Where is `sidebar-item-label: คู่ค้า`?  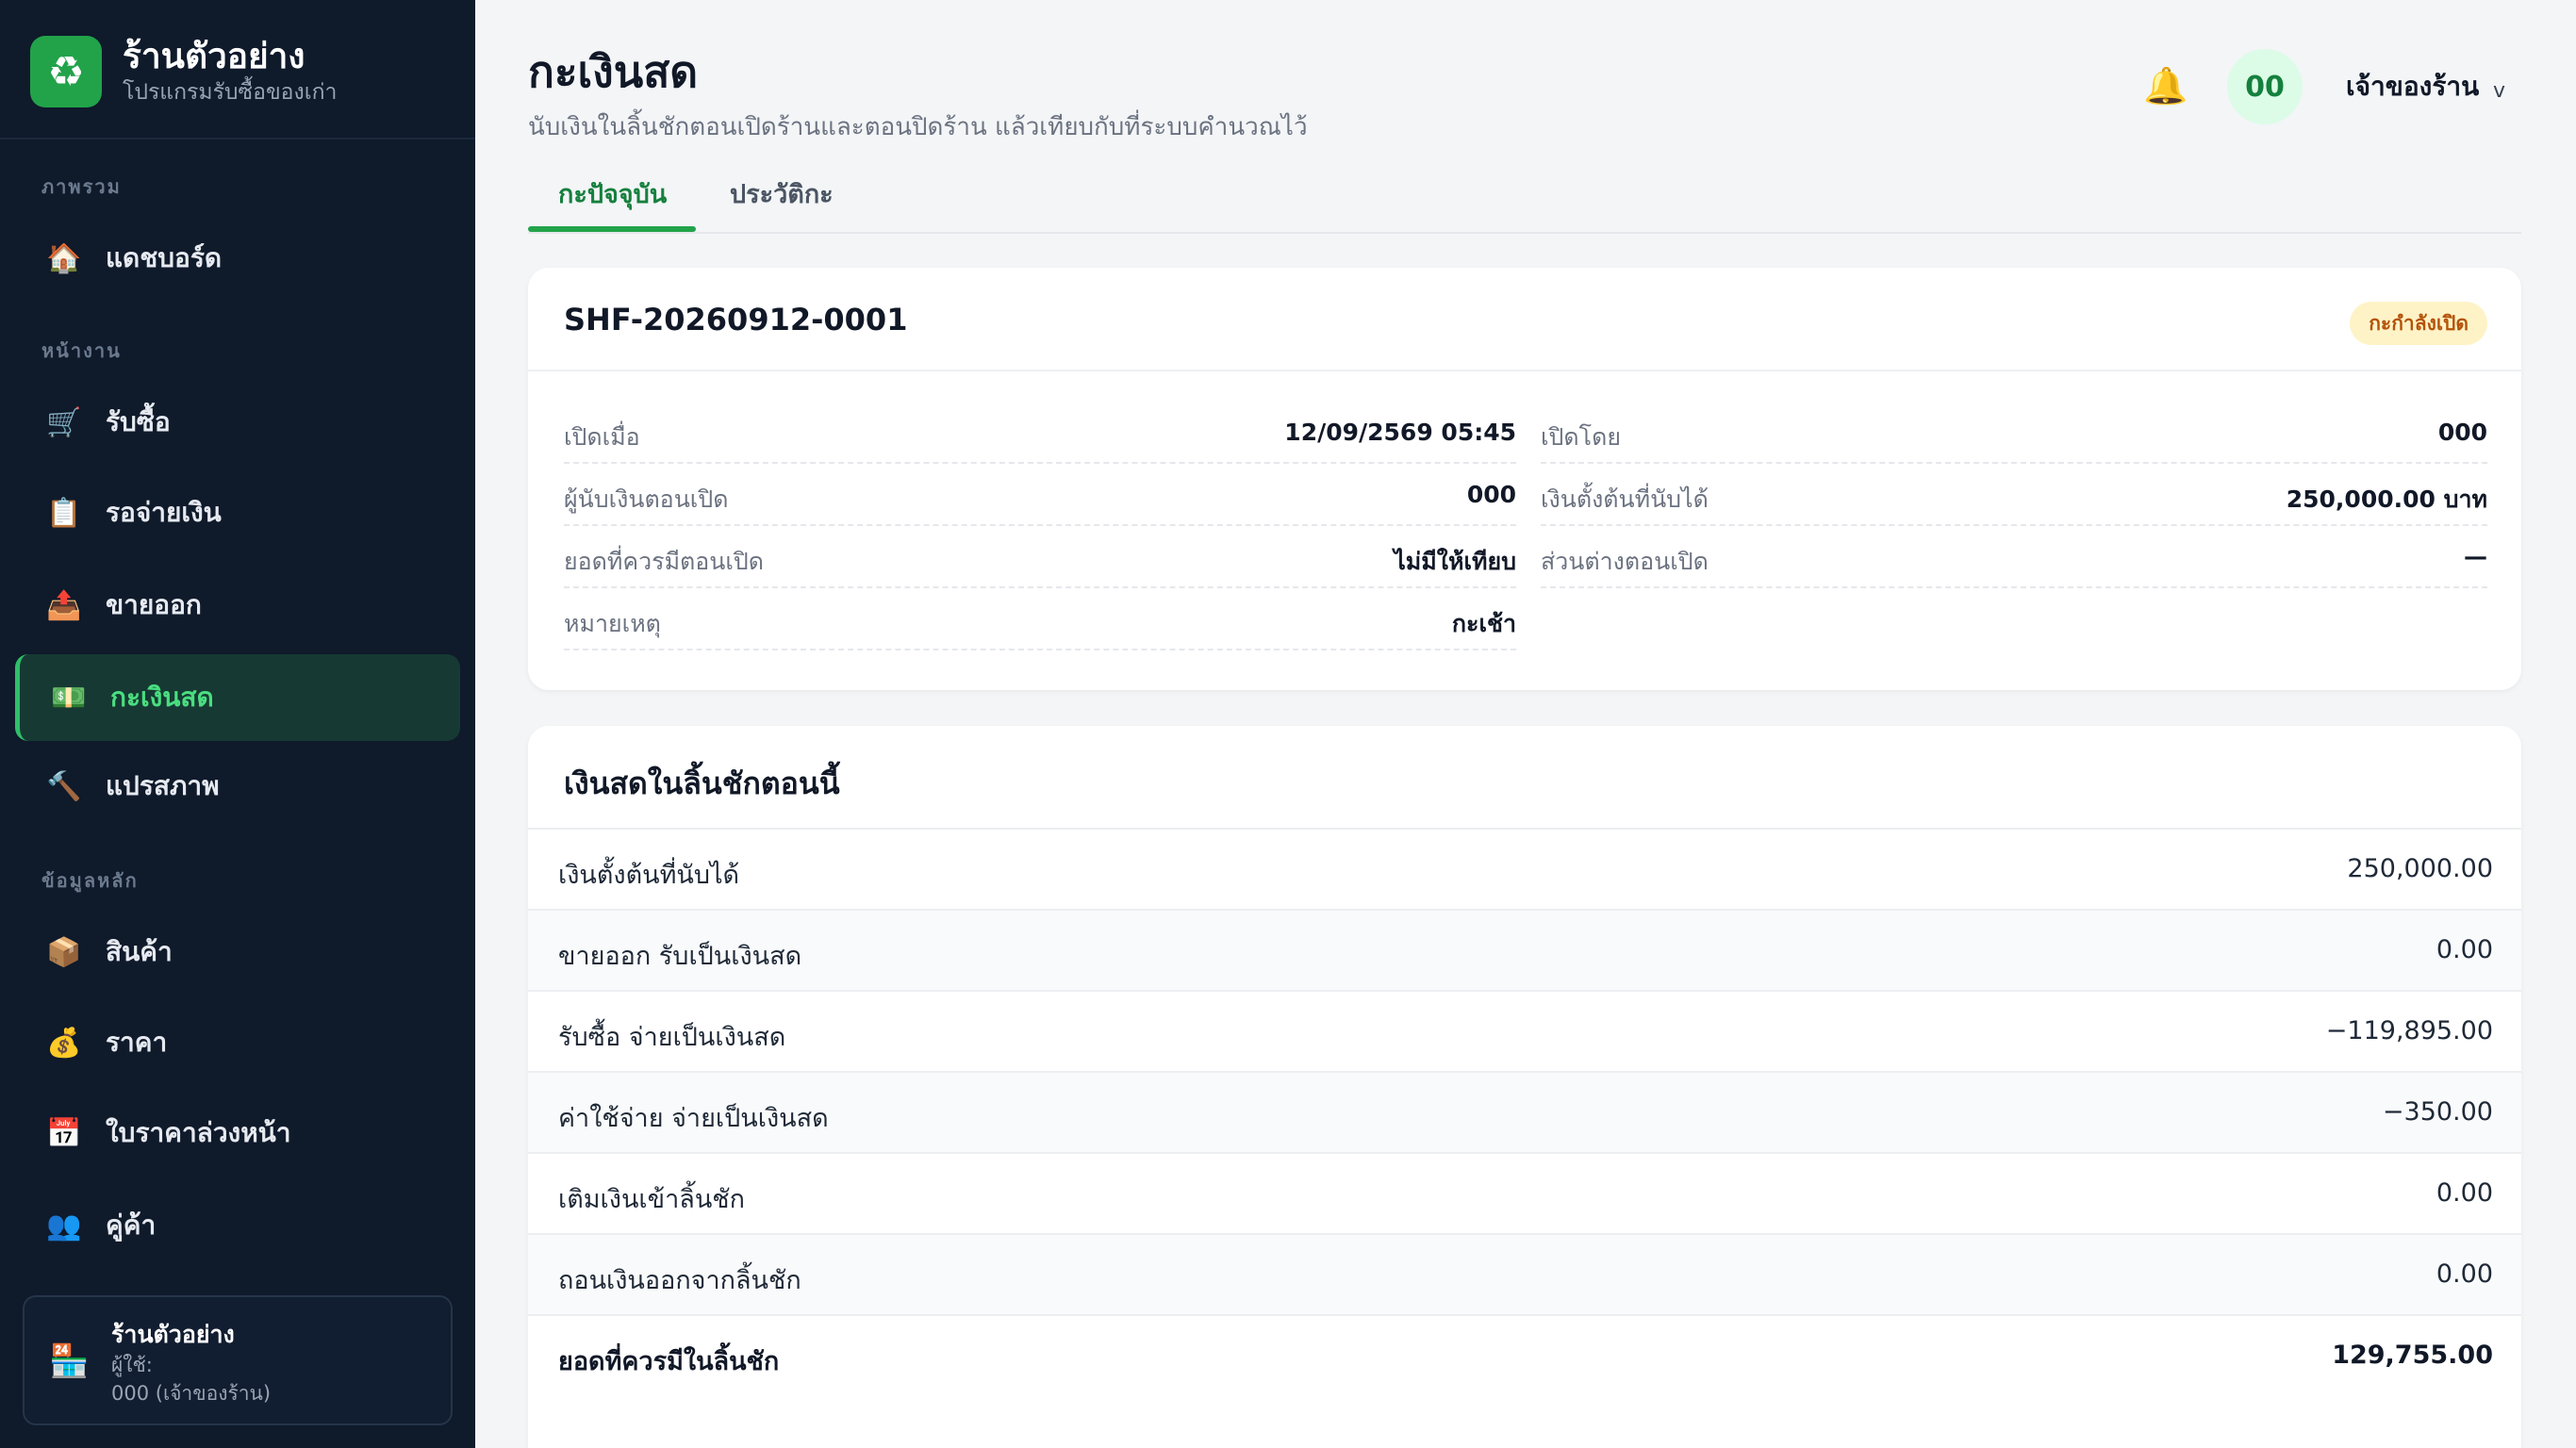
sidebar-item-label: คู่ค้า is located at coordinates (131, 1225).